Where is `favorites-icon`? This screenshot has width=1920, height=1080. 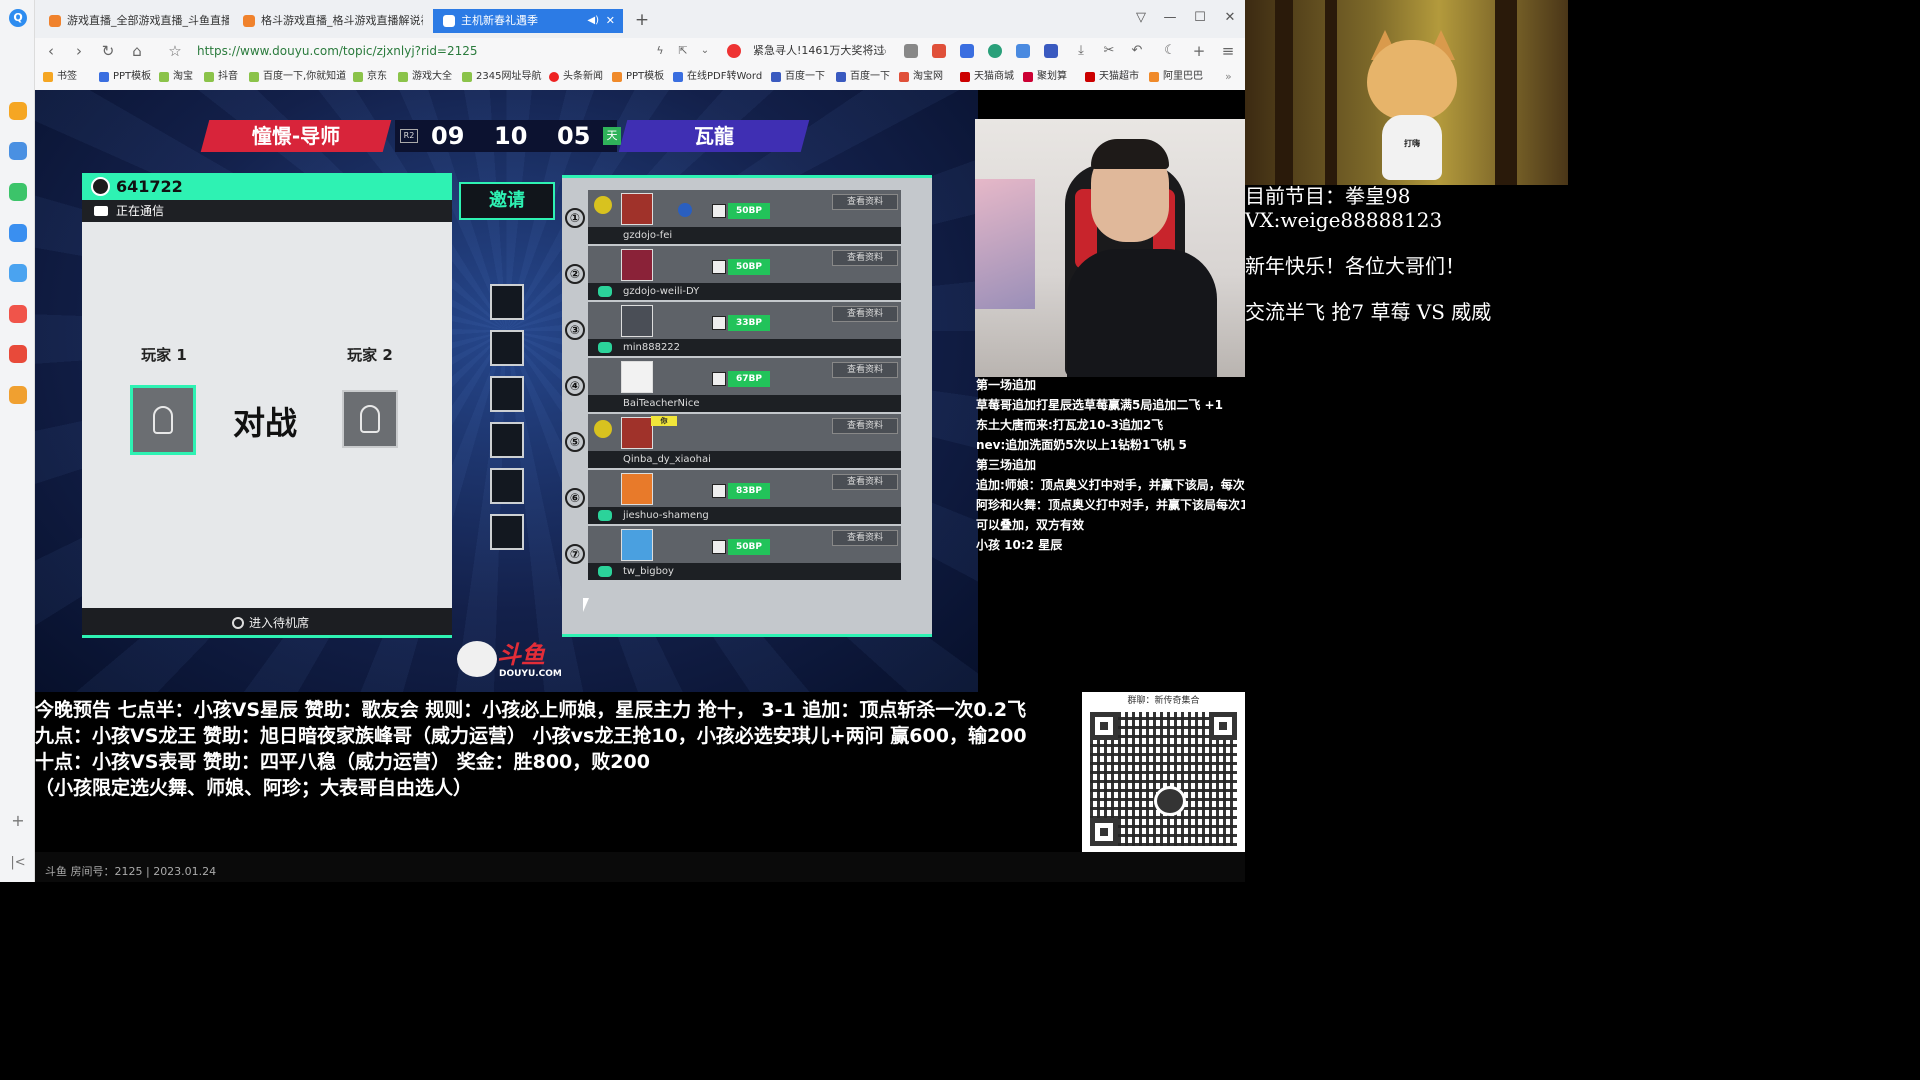 favorites-icon is located at coordinates (18, 111).